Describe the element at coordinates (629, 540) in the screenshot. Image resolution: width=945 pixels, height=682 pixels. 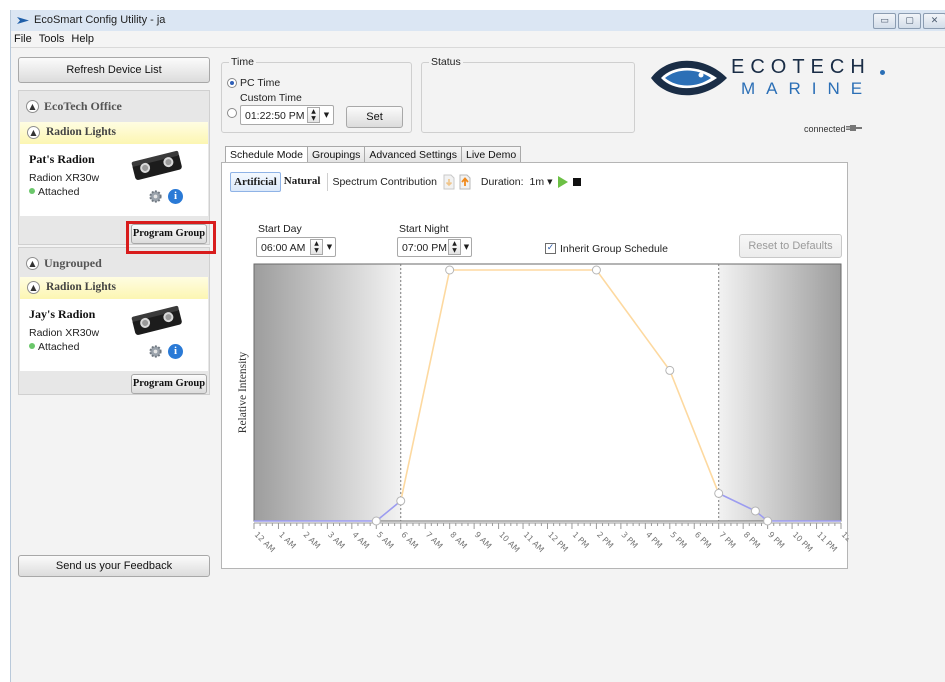
I see `x-tick-label: 3 PM` at that location.